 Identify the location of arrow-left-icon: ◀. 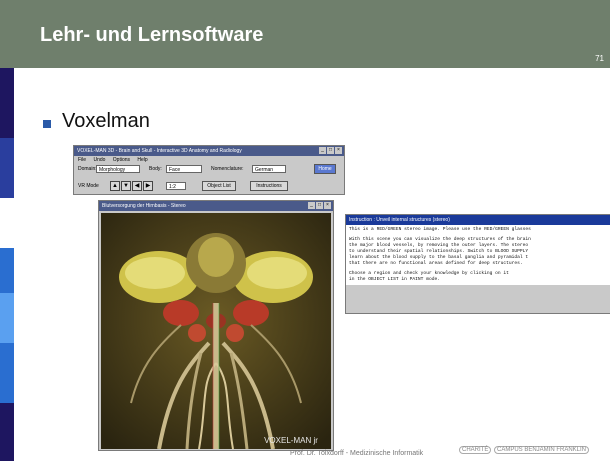
(137, 186).